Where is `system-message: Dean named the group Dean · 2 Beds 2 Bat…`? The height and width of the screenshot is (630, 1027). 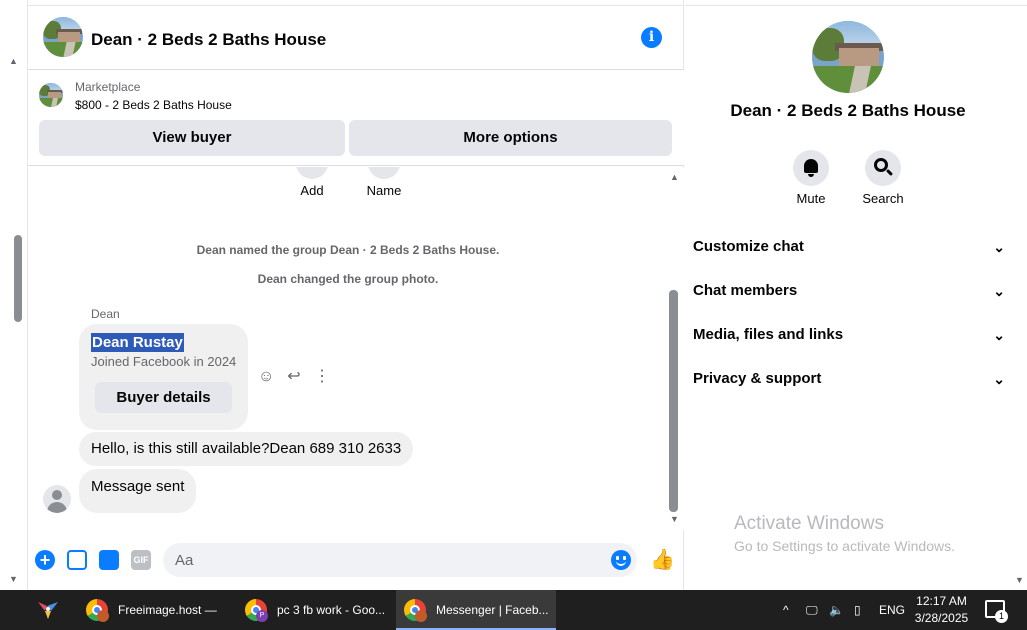
system-message: Dean named the group Dean · 2 Beds 2 Bat… is located at coordinates (348, 250).